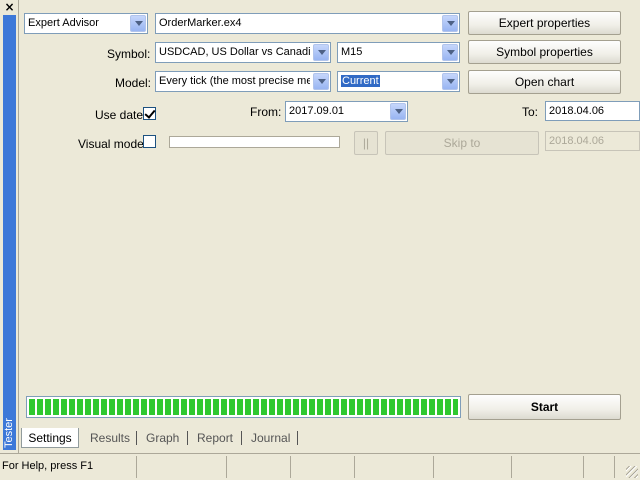 This screenshot has width=640, height=480. I want to click on resize-grip-icon, so click(632, 472).